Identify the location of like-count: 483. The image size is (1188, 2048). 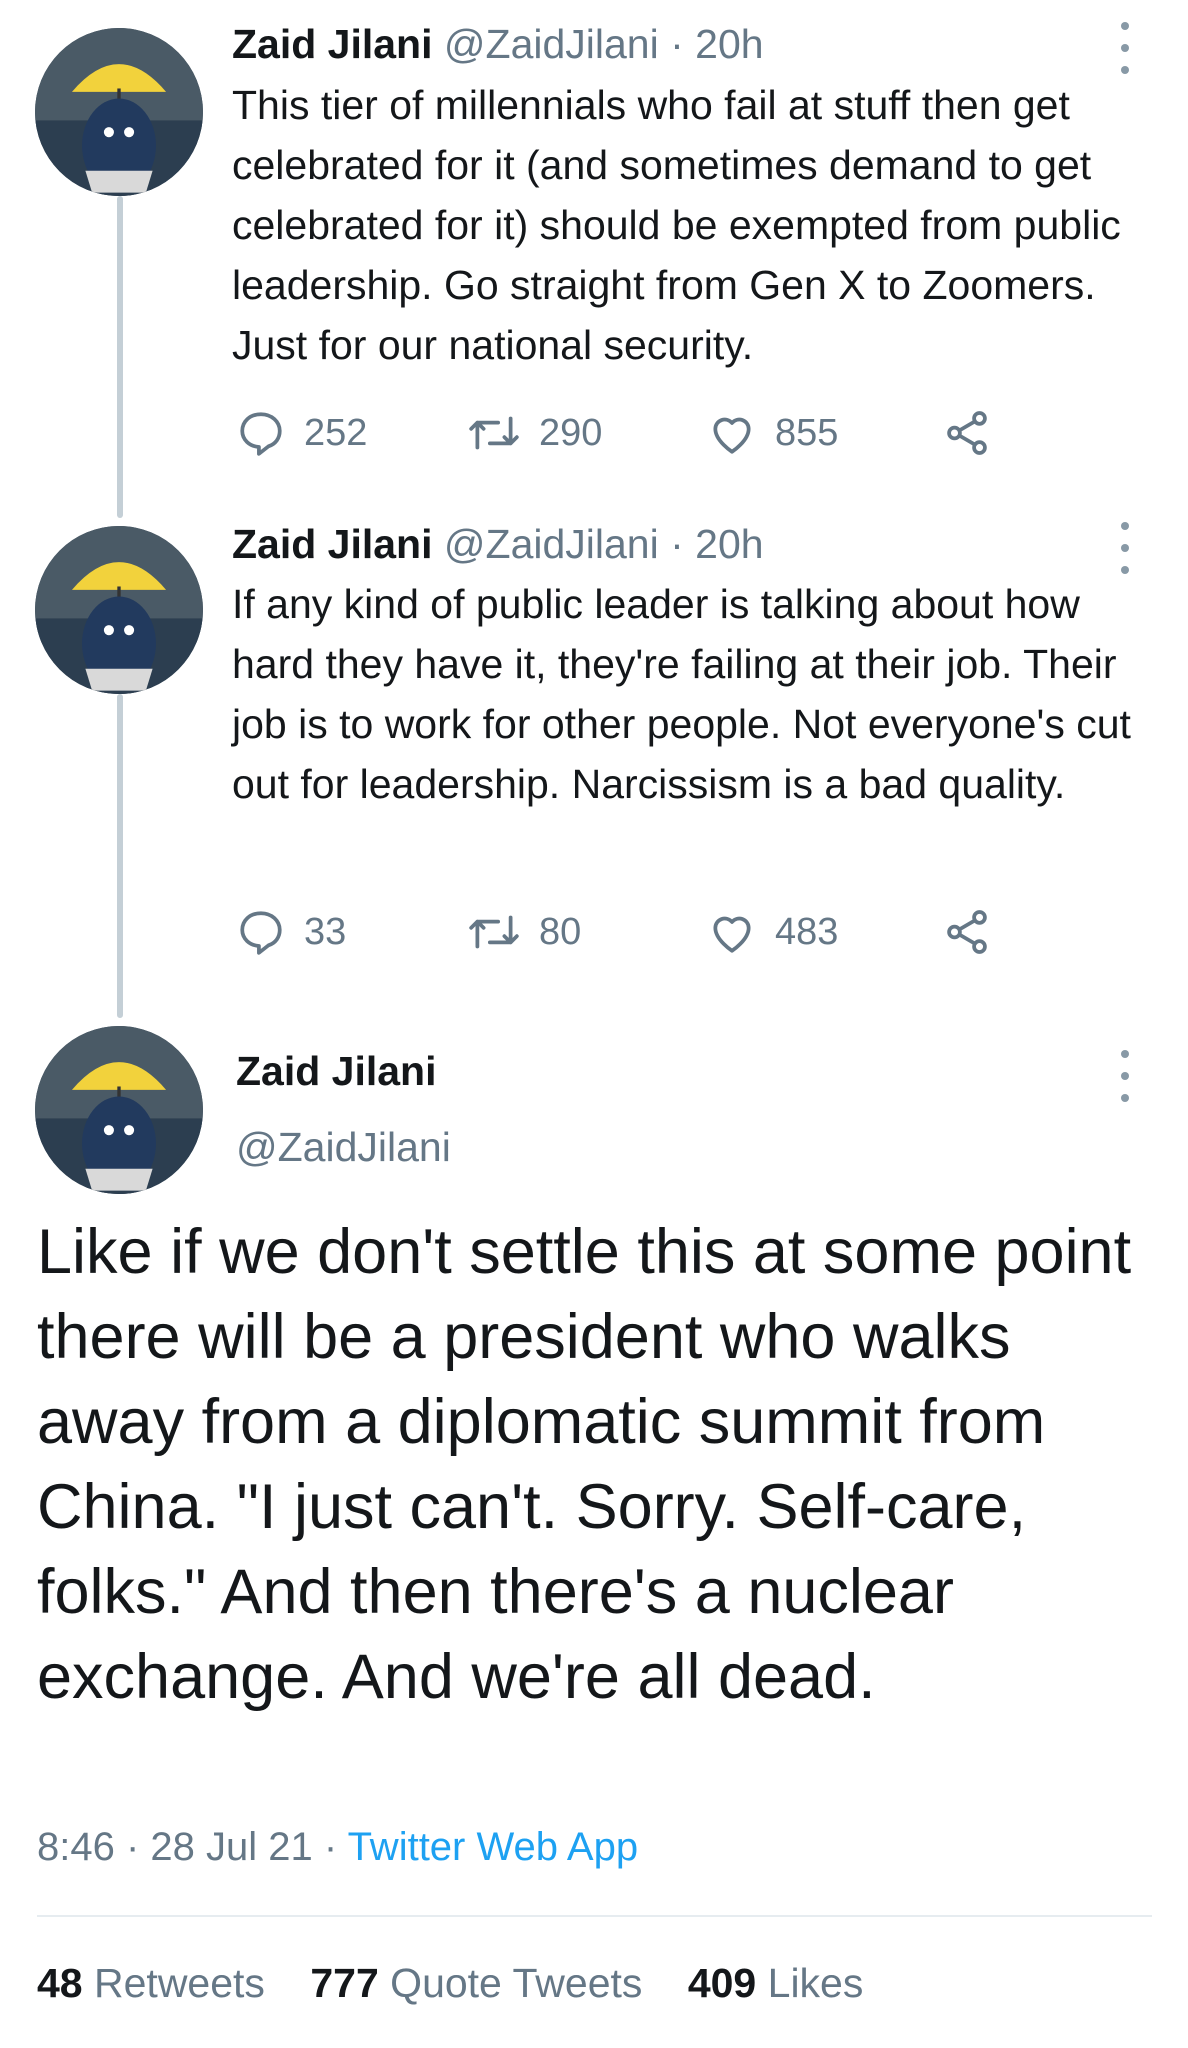
(807, 931).